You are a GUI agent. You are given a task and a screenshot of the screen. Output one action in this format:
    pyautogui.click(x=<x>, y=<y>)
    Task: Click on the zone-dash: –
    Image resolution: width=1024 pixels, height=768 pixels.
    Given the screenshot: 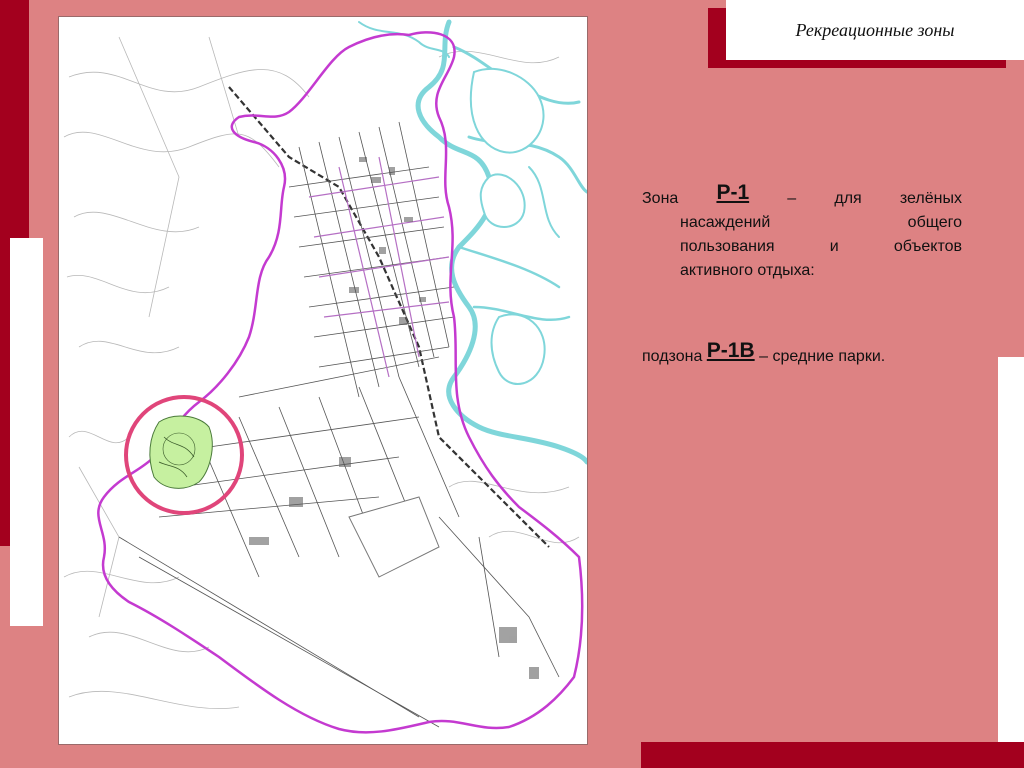 What is the action you would take?
    pyautogui.click(x=792, y=198)
    